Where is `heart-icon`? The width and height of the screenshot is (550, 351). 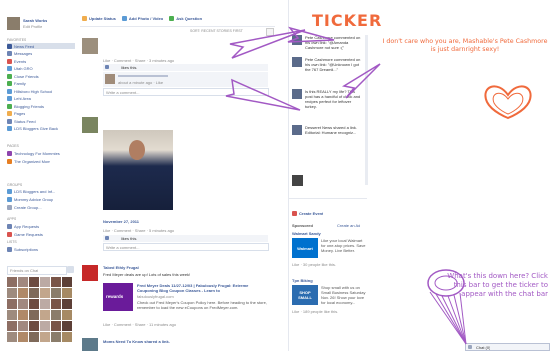 heart-icon is located at coordinates (508, 102).